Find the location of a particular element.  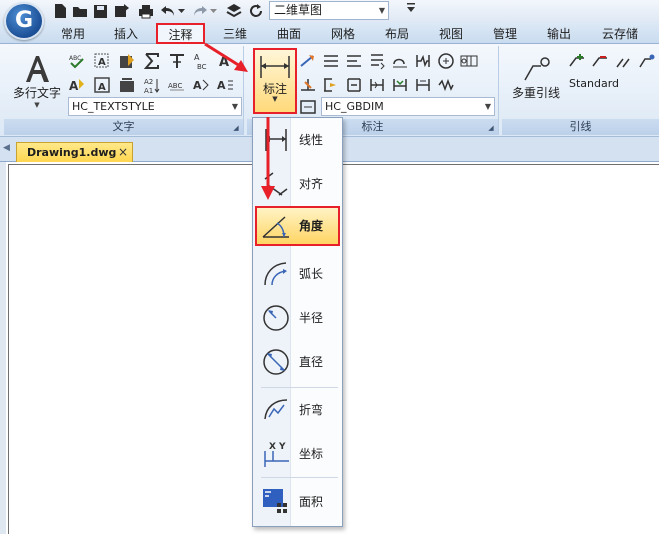

chevron-down-icon: ▼ is located at coordinates (487, 106).